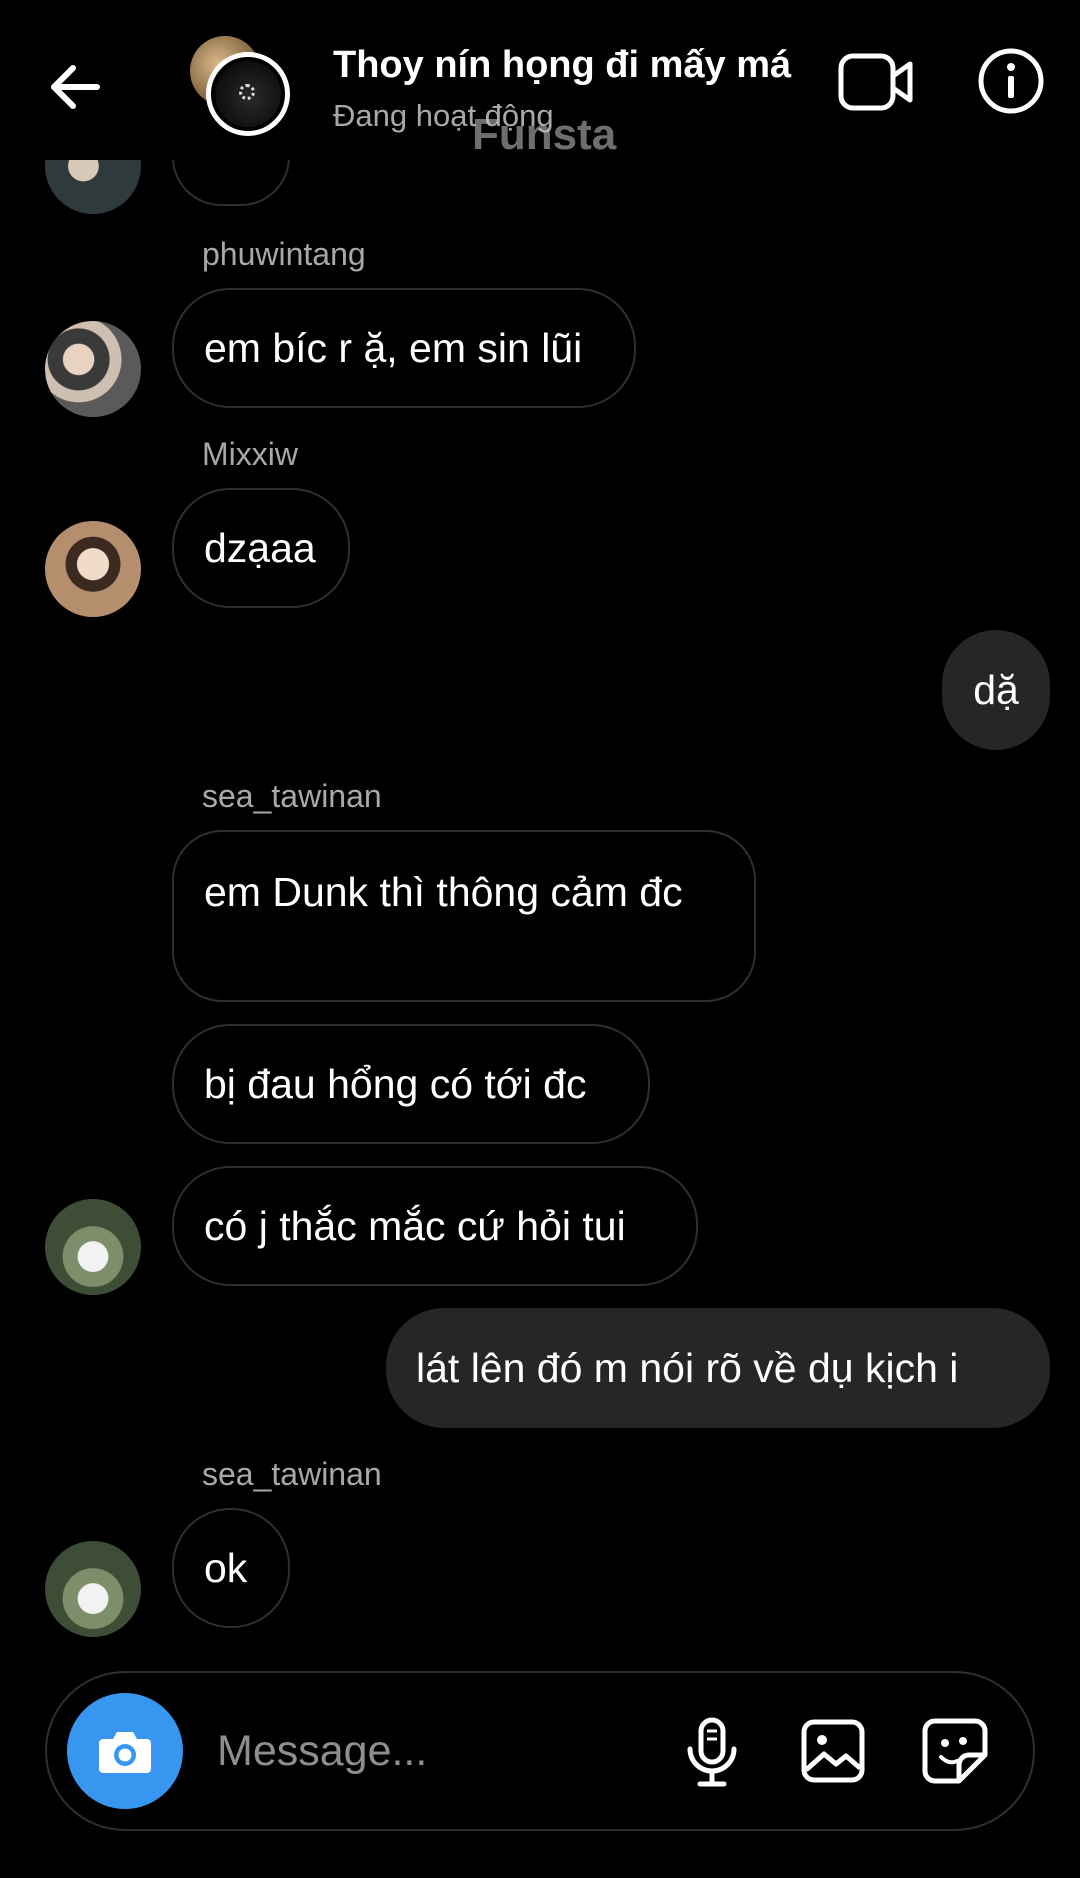 Image resolution: width=1080 pixels, height=1878 pixels. Describe the element at coordinates (284, 254) in the screenshot. I see `sender-name: phuwintang` at that location.